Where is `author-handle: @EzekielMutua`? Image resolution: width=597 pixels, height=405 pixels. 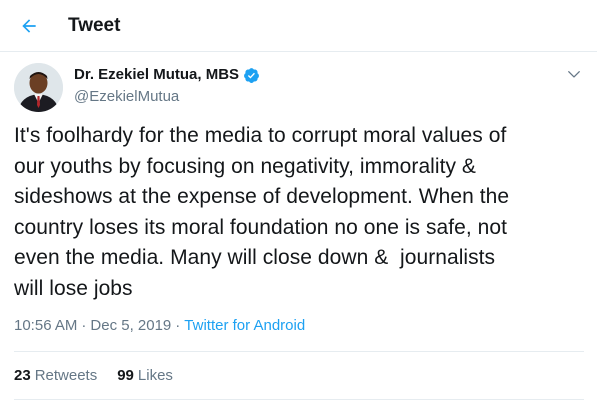
author-handle: @EzekielMutua is located at coordinates (126, 97).